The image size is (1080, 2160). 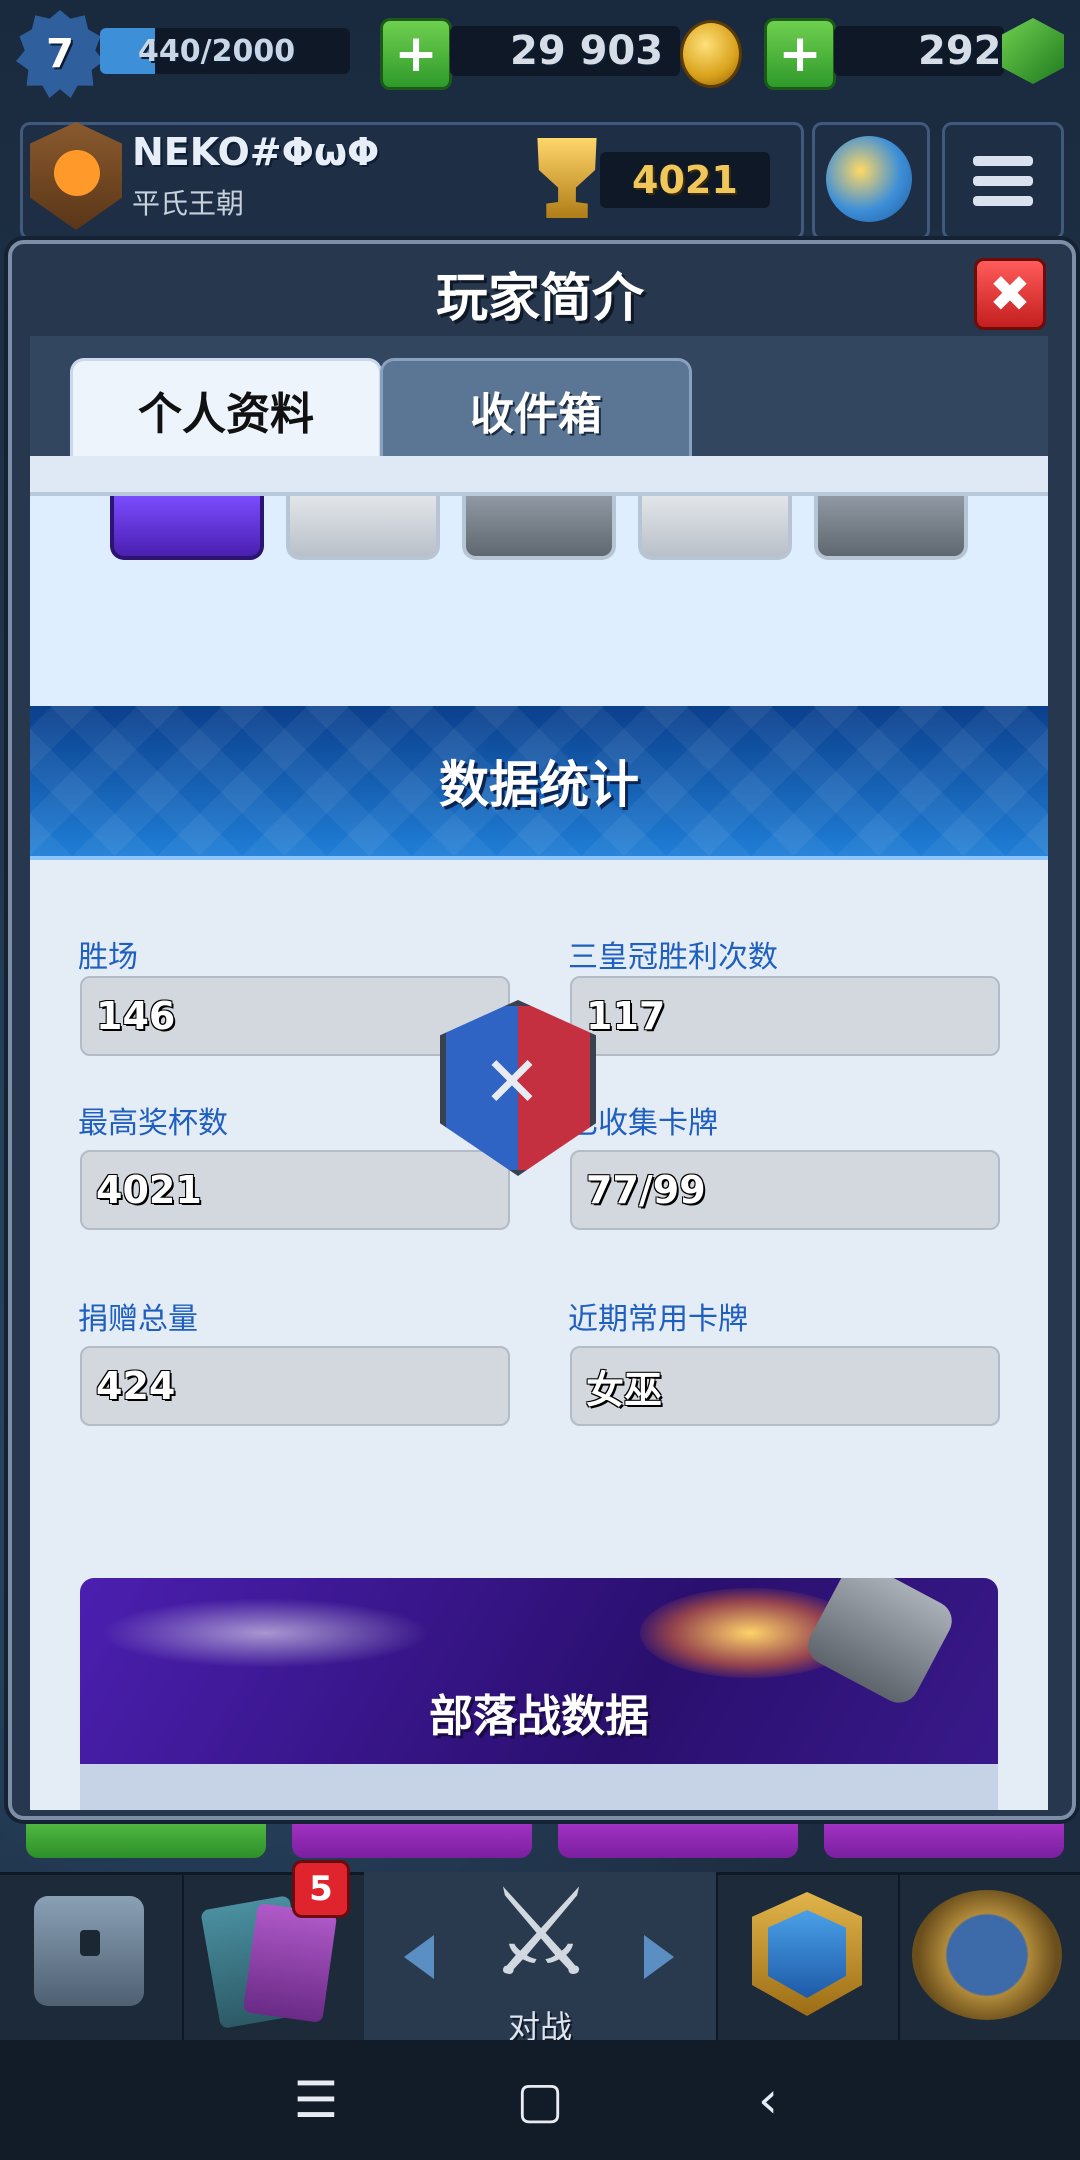 What do you see at coordinates (321, 1889) in the screenshot?
I see `notification-badge: 5` at bounding box center [321, 1889].